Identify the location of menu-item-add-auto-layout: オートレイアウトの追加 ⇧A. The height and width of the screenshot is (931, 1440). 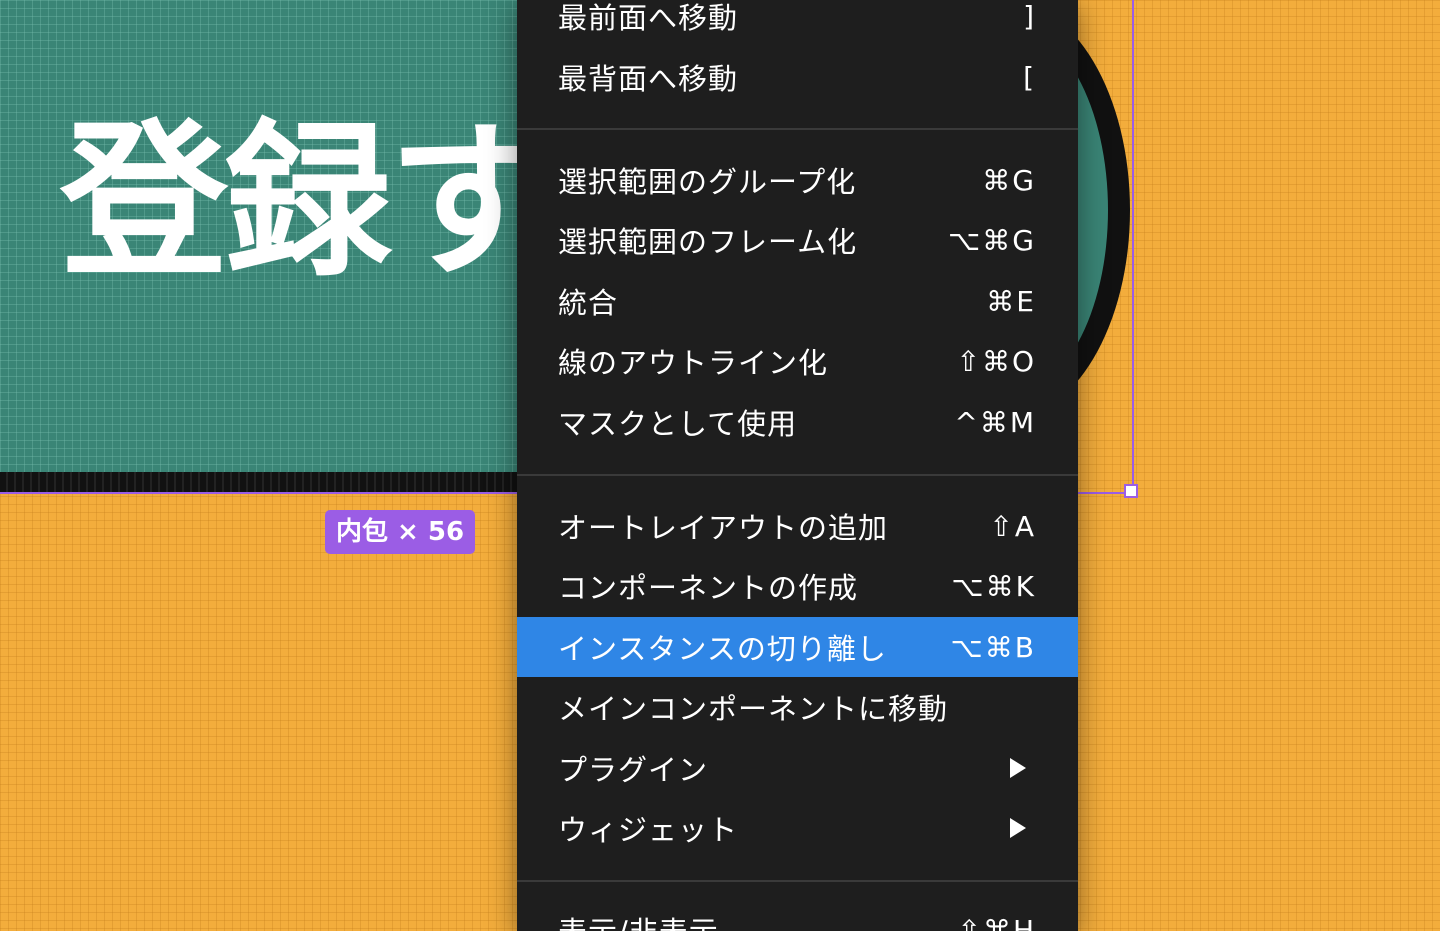
(797, 526).